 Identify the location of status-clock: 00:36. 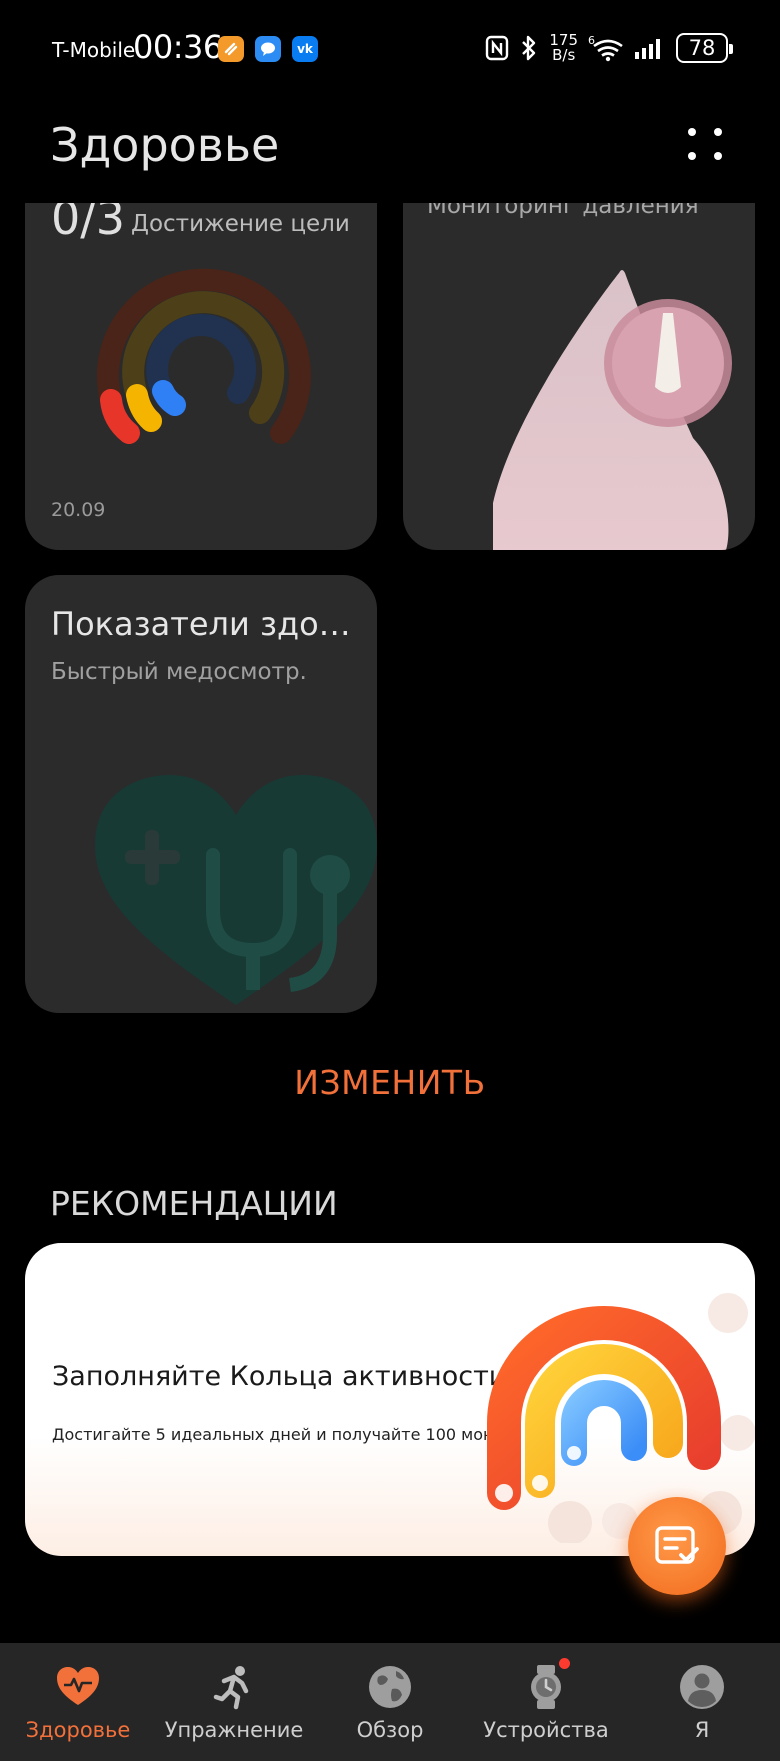
(178, 47).